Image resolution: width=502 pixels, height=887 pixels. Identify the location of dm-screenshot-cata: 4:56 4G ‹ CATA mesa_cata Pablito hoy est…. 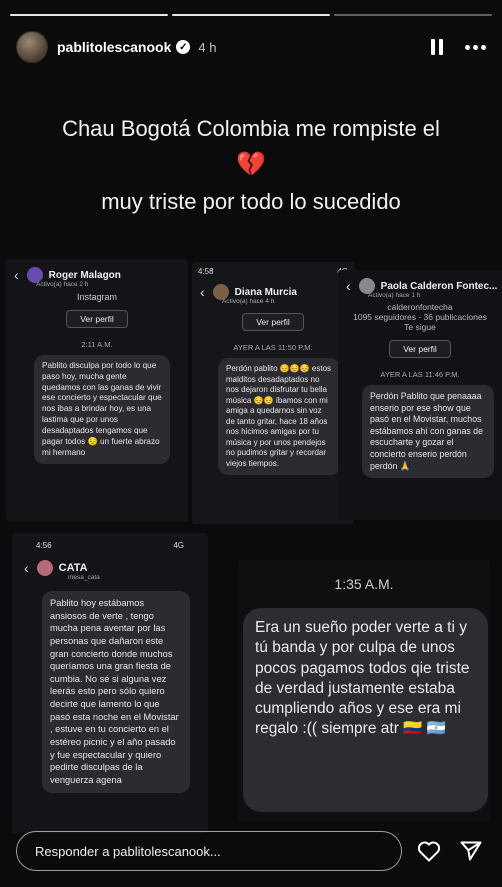
(110, 683).